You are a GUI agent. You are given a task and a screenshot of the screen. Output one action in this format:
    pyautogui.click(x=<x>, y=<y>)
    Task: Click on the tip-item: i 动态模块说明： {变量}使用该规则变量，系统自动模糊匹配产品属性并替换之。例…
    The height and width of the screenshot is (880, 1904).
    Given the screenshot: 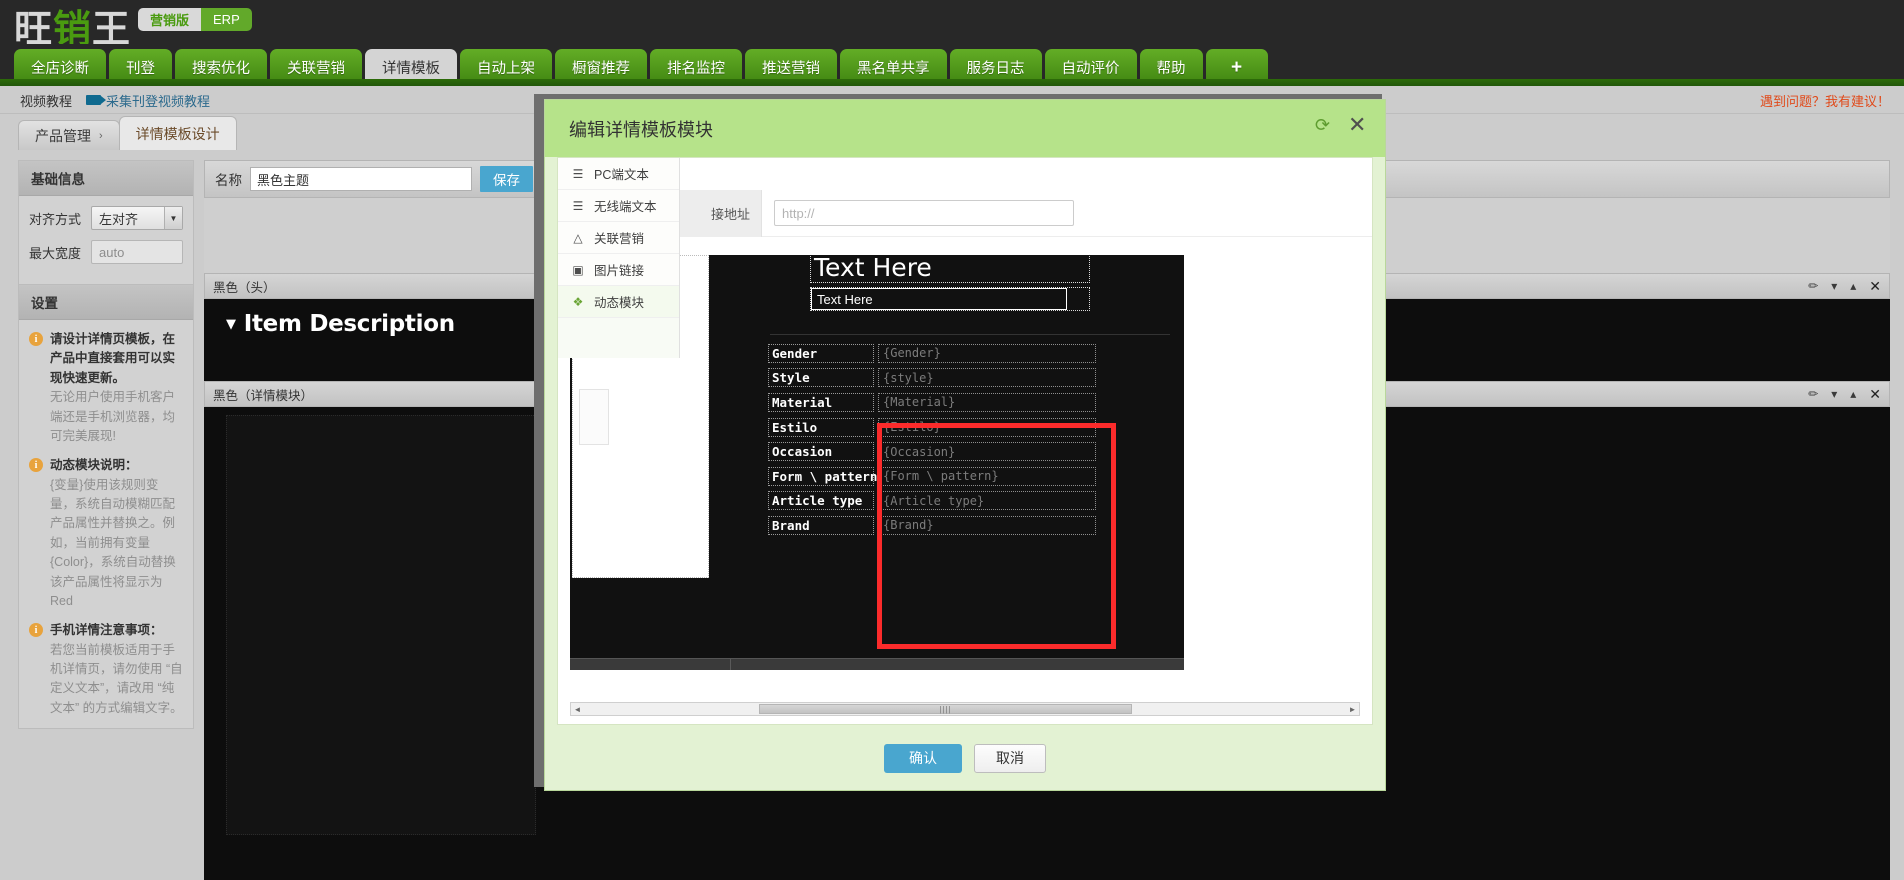 What is the action you would take?
    pyautogui.click(x=106, y=528)
    